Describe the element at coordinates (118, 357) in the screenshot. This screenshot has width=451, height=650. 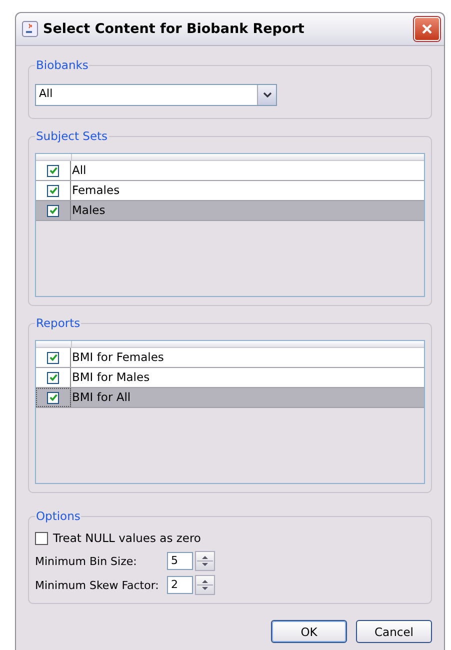
I see `table-cell-text: BMI for Females` at that location.